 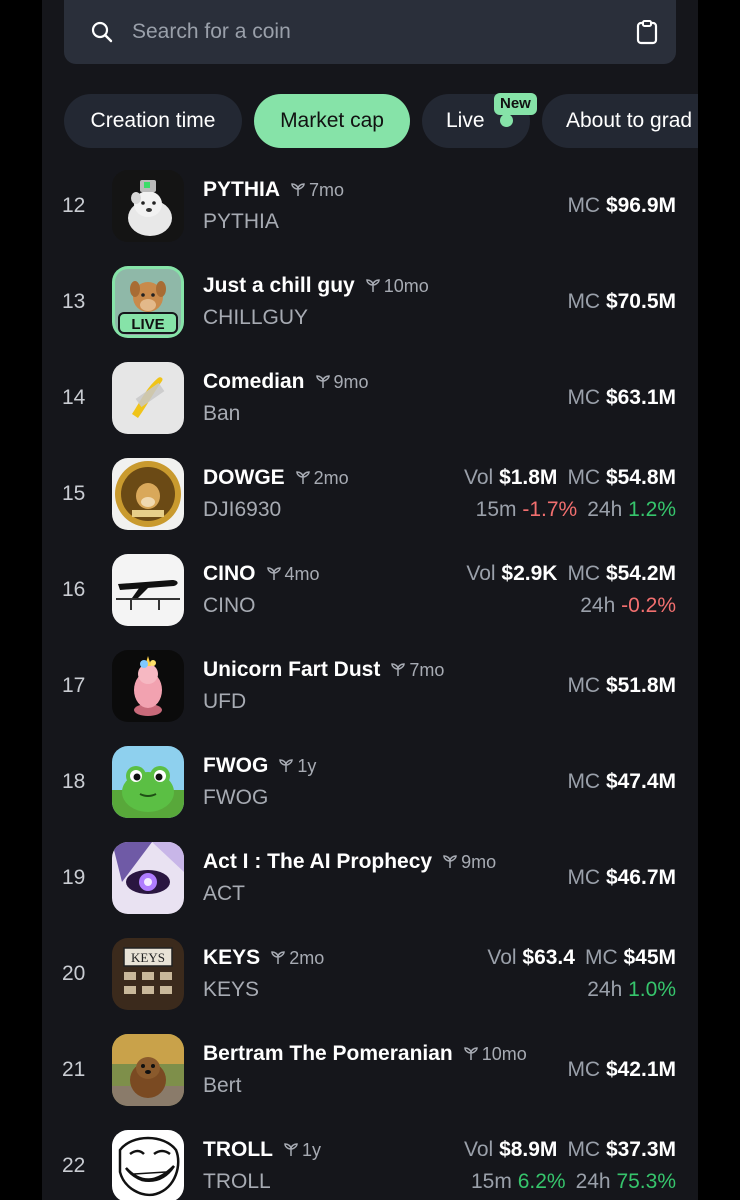 What do you see at coordinates (148, 957) in the screenshot?
I see `keys-image-text: KEYS` at bounding box center [148, 957].